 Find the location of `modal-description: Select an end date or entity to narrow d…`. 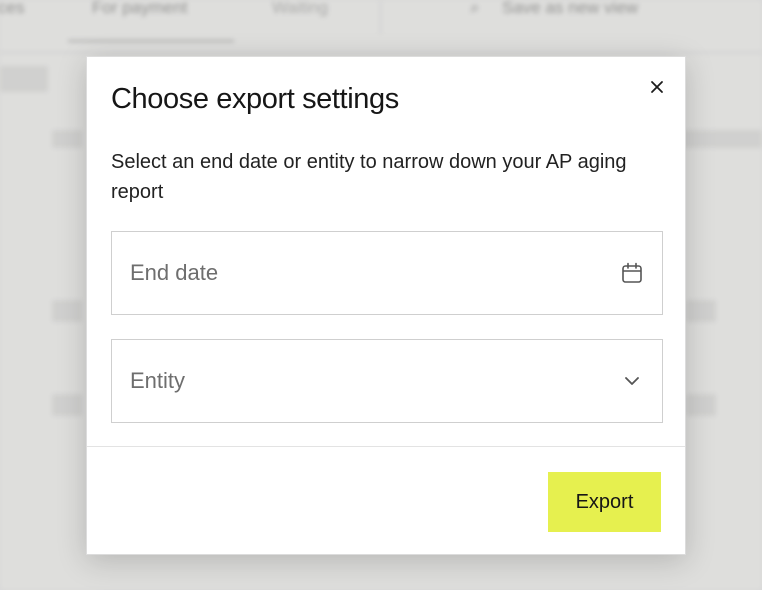

modal-description: Select an end date or entity to narrow d… is located at coordinates (369, 177).